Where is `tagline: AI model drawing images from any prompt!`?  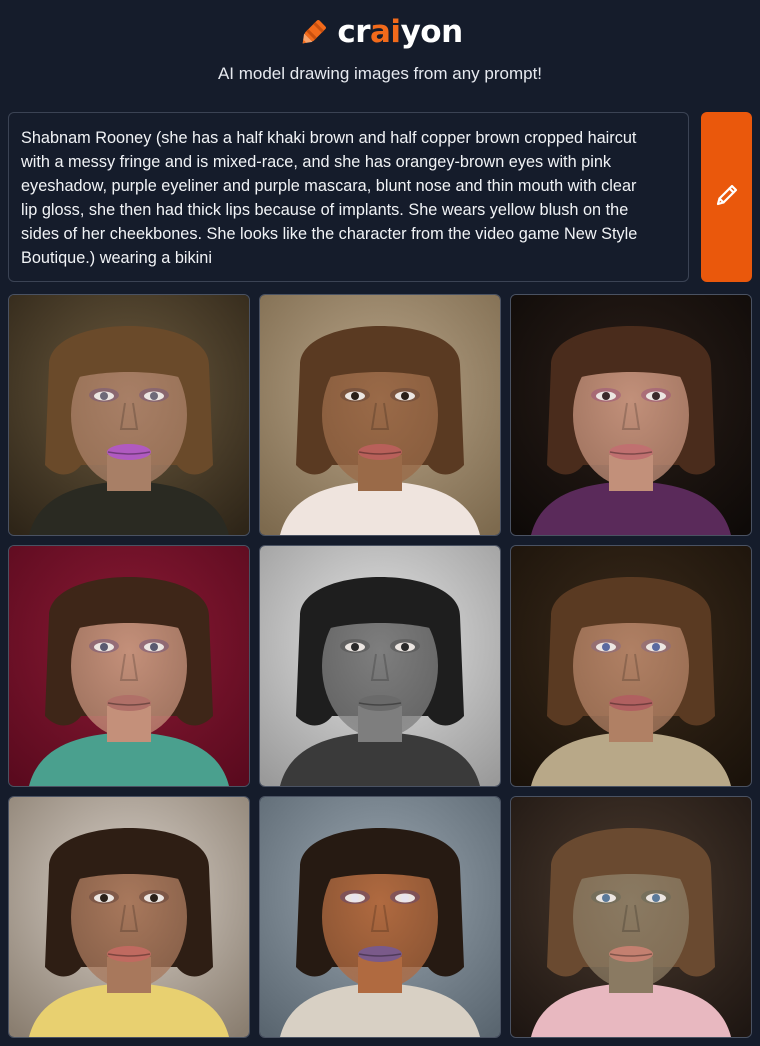
tagline: AI model drawing images from any prompt! is located at coordinates (380, 73).